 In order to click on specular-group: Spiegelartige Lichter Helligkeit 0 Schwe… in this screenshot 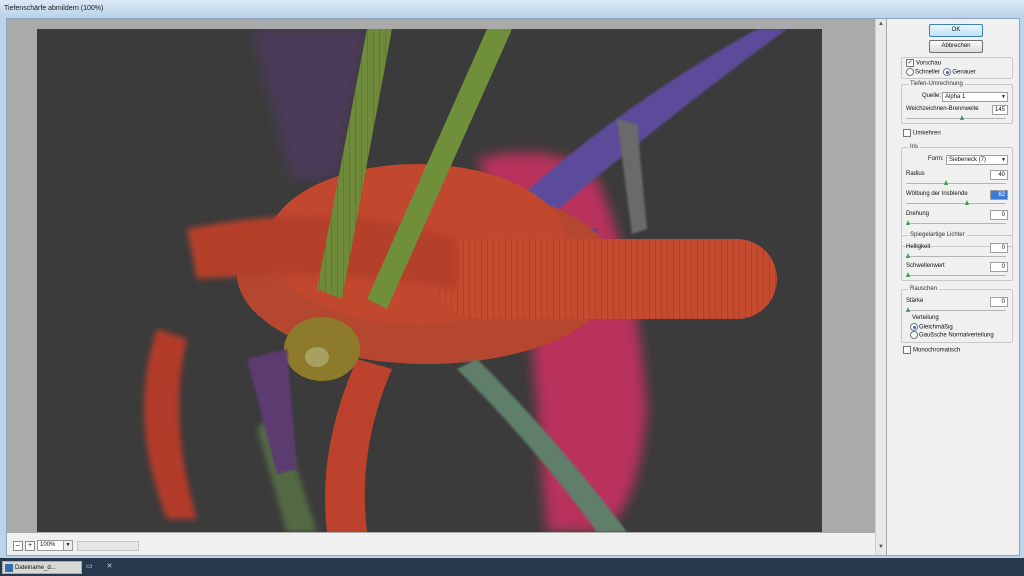, I will do `click(957, 256)`.